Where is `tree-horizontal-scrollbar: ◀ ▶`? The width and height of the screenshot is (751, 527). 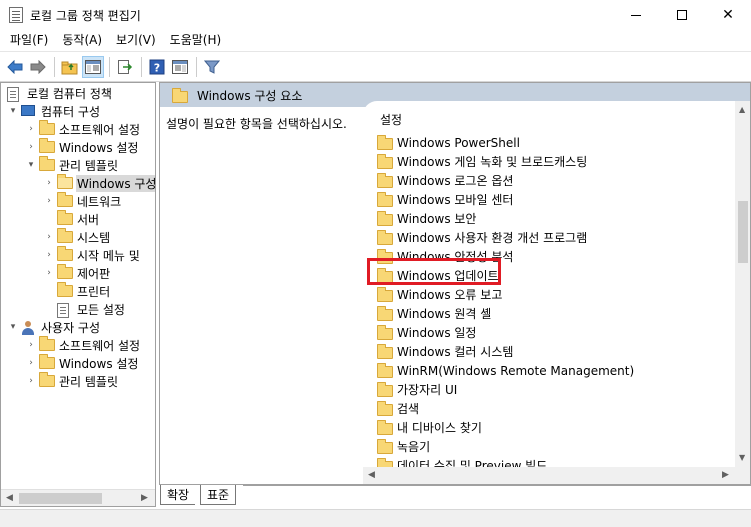
tree-horizontal-scrollbar: ◀ ▶ is located at coordinates (78, 497).